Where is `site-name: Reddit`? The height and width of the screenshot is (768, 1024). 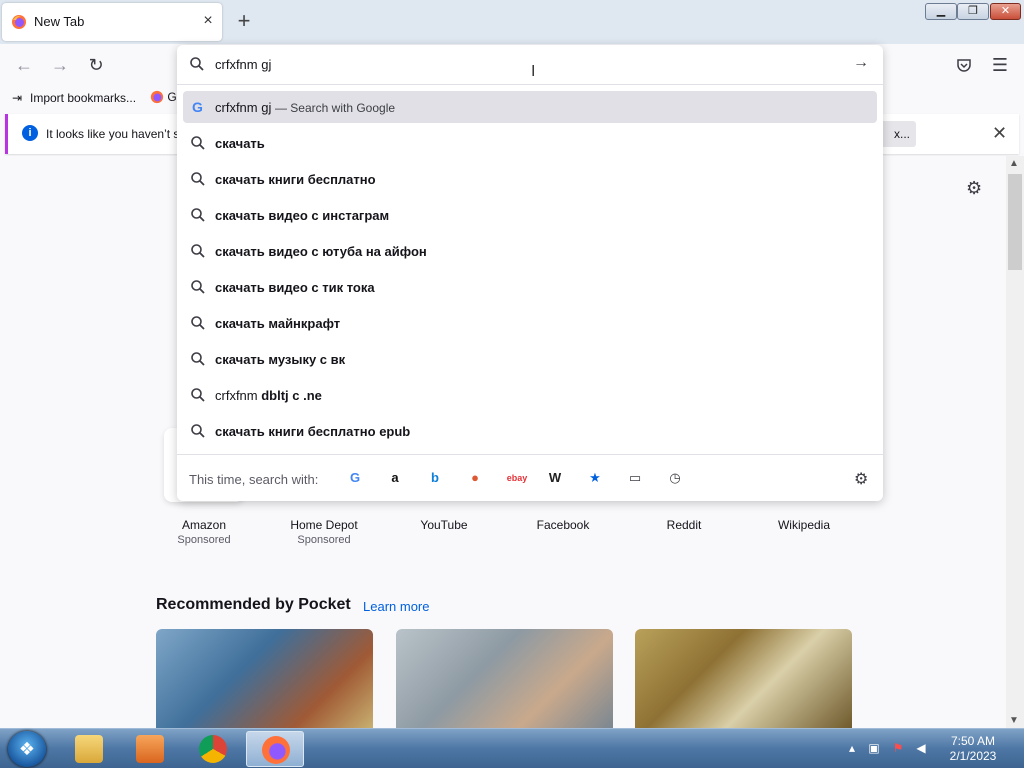
site-name: Reddit is located at coordinates (684, 525).